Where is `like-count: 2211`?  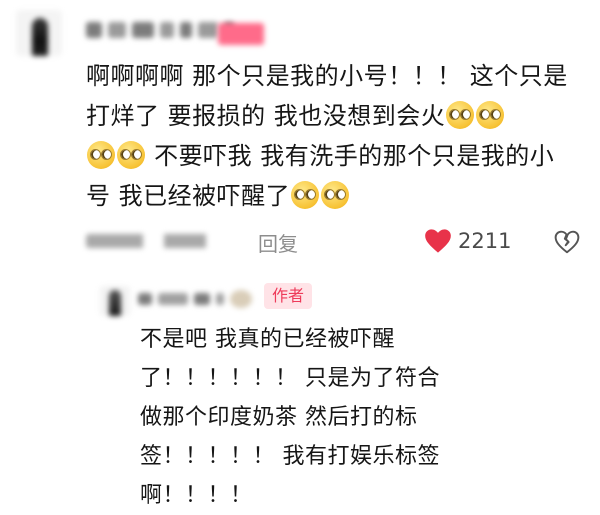 like-count: 2211 is located at coordinates (485, 241).